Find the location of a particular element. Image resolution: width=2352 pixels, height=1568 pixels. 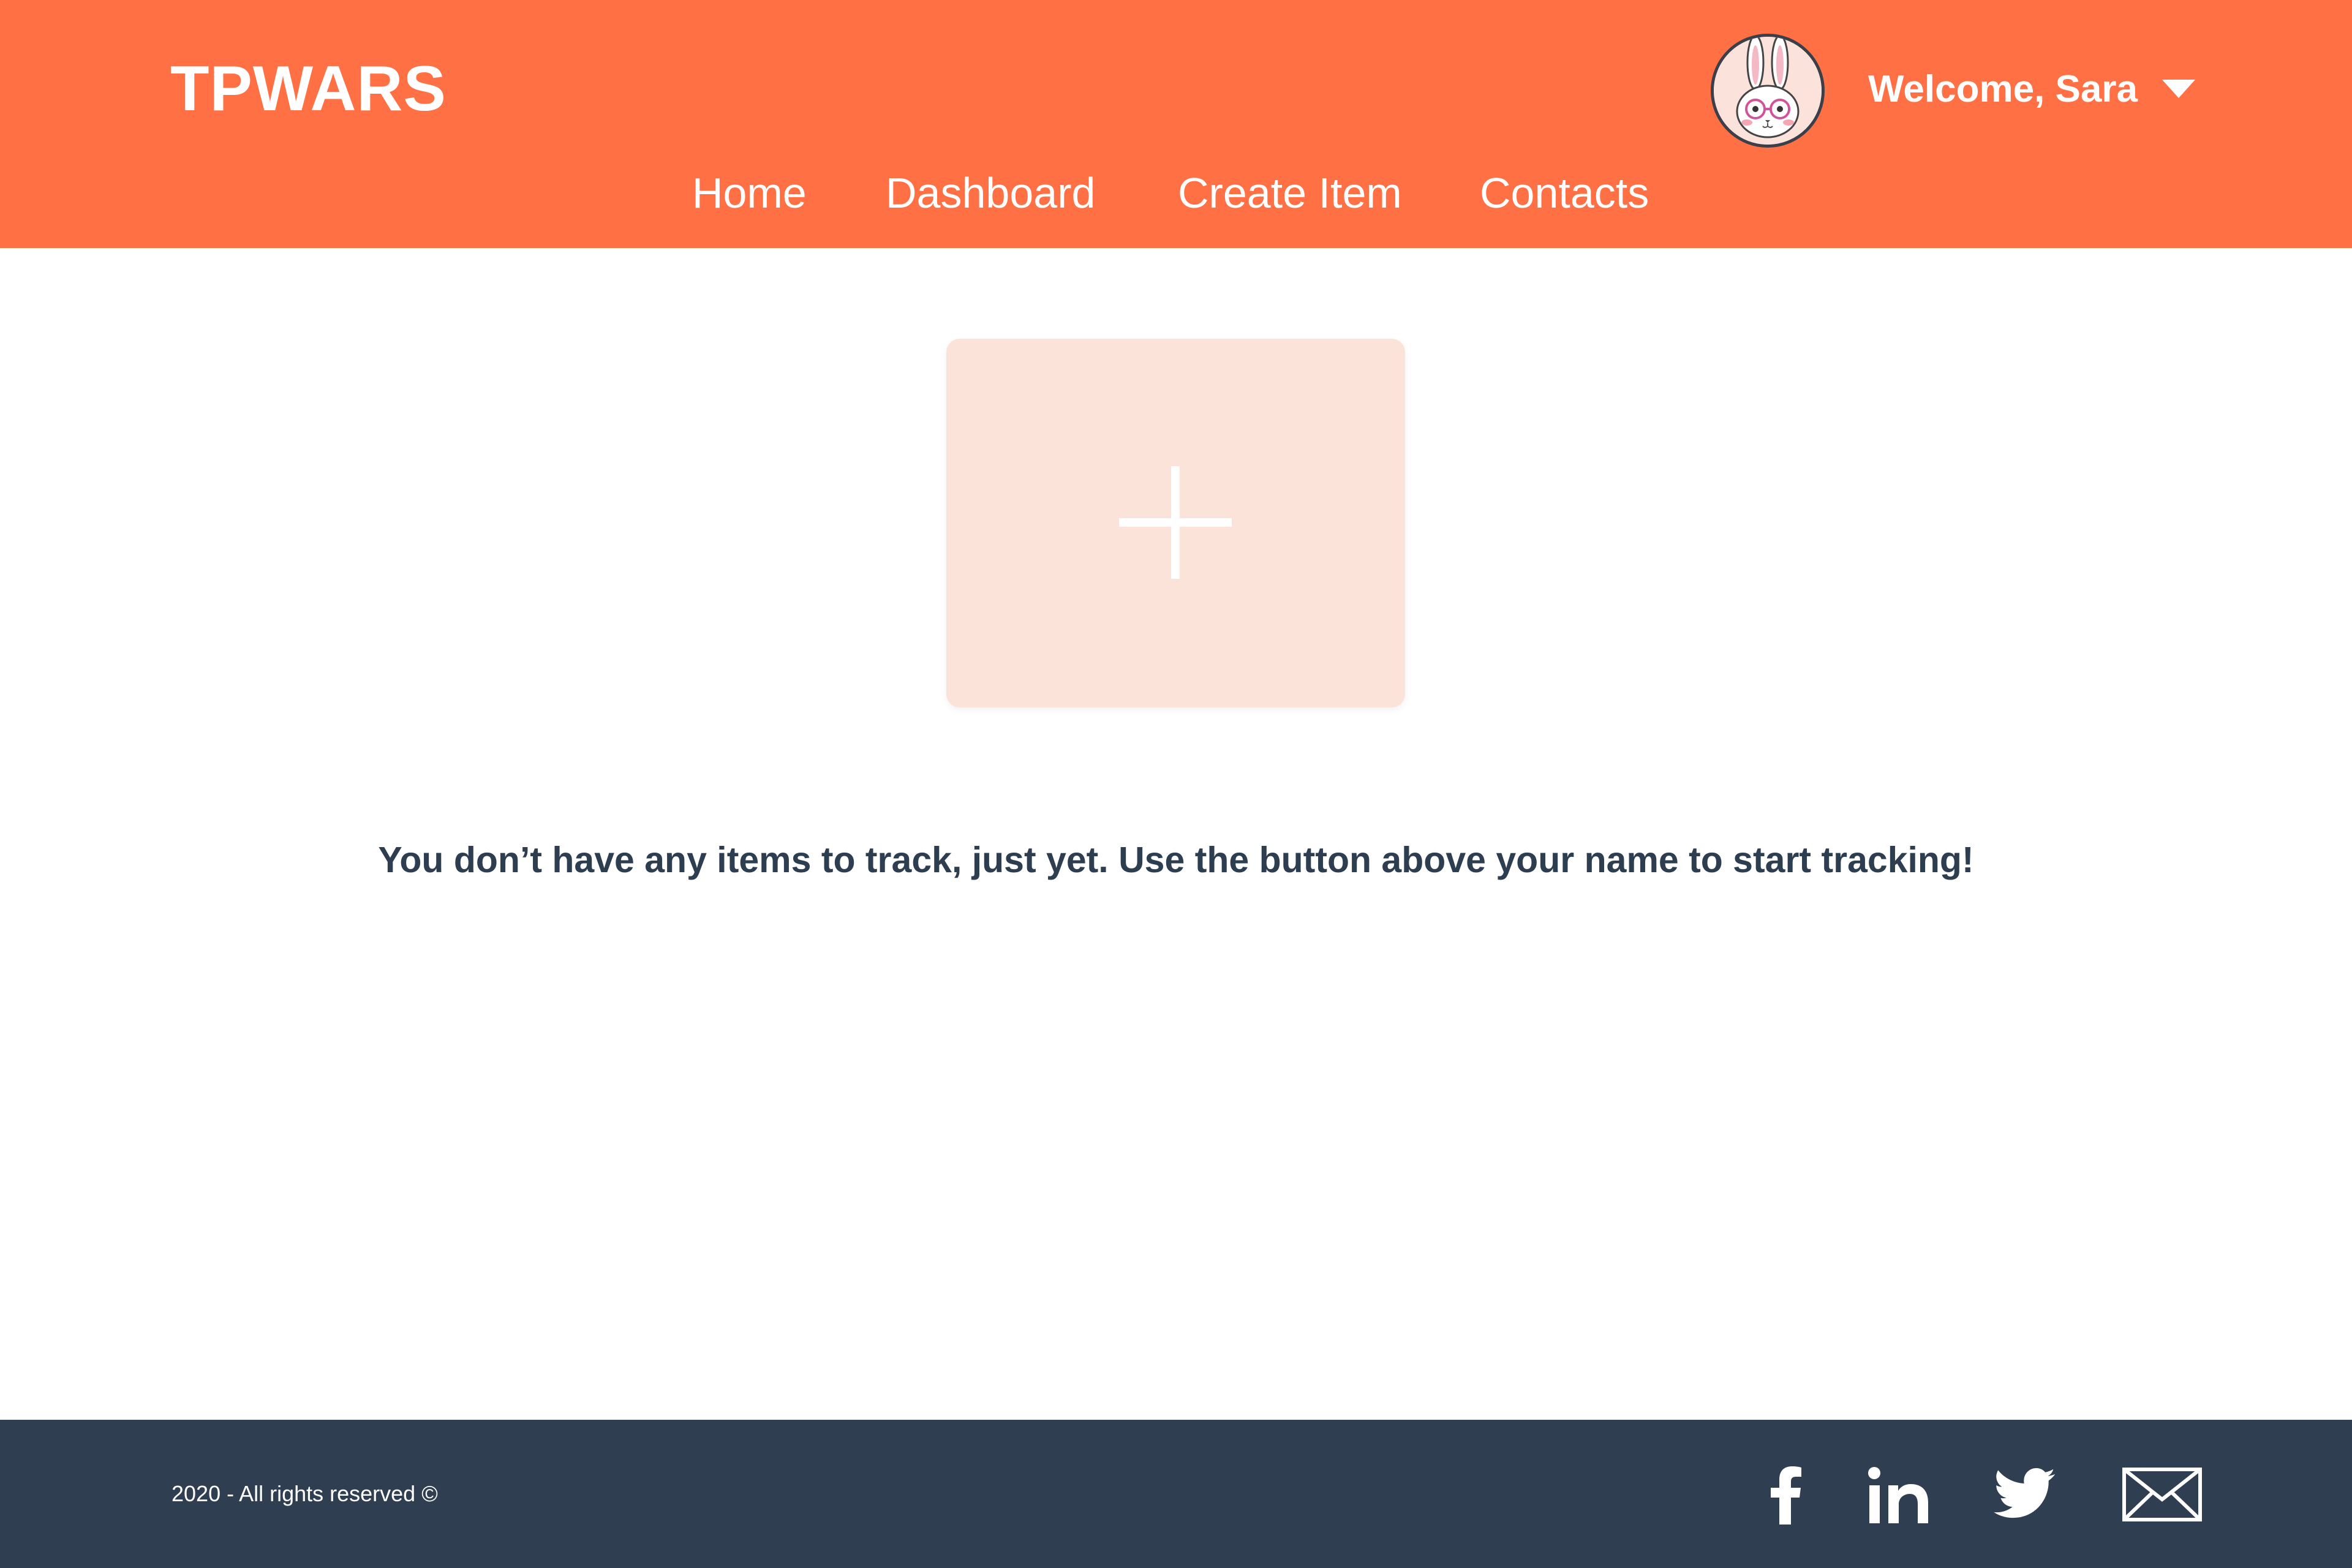

footer: 2020 - All rights reserved © is located at coordinates (1176, 1494).